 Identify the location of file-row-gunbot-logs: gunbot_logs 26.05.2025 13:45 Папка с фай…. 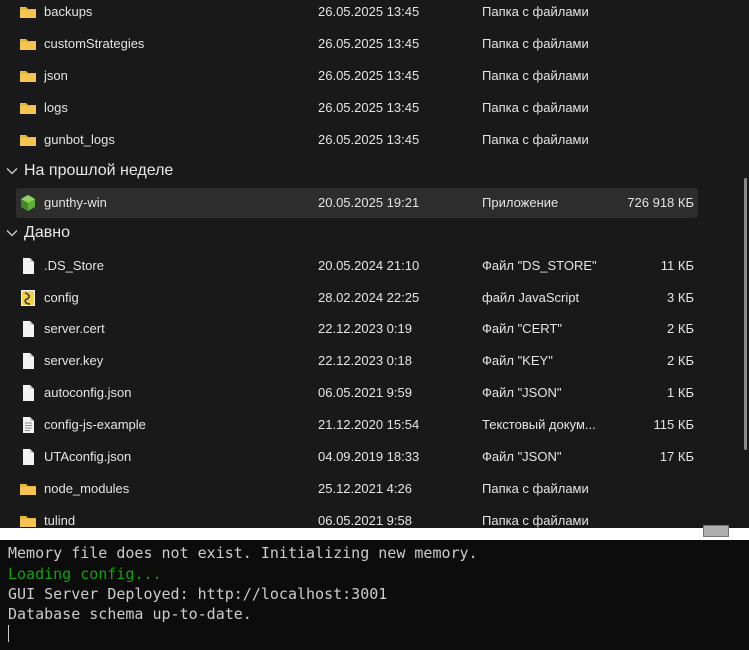
(357, 140).